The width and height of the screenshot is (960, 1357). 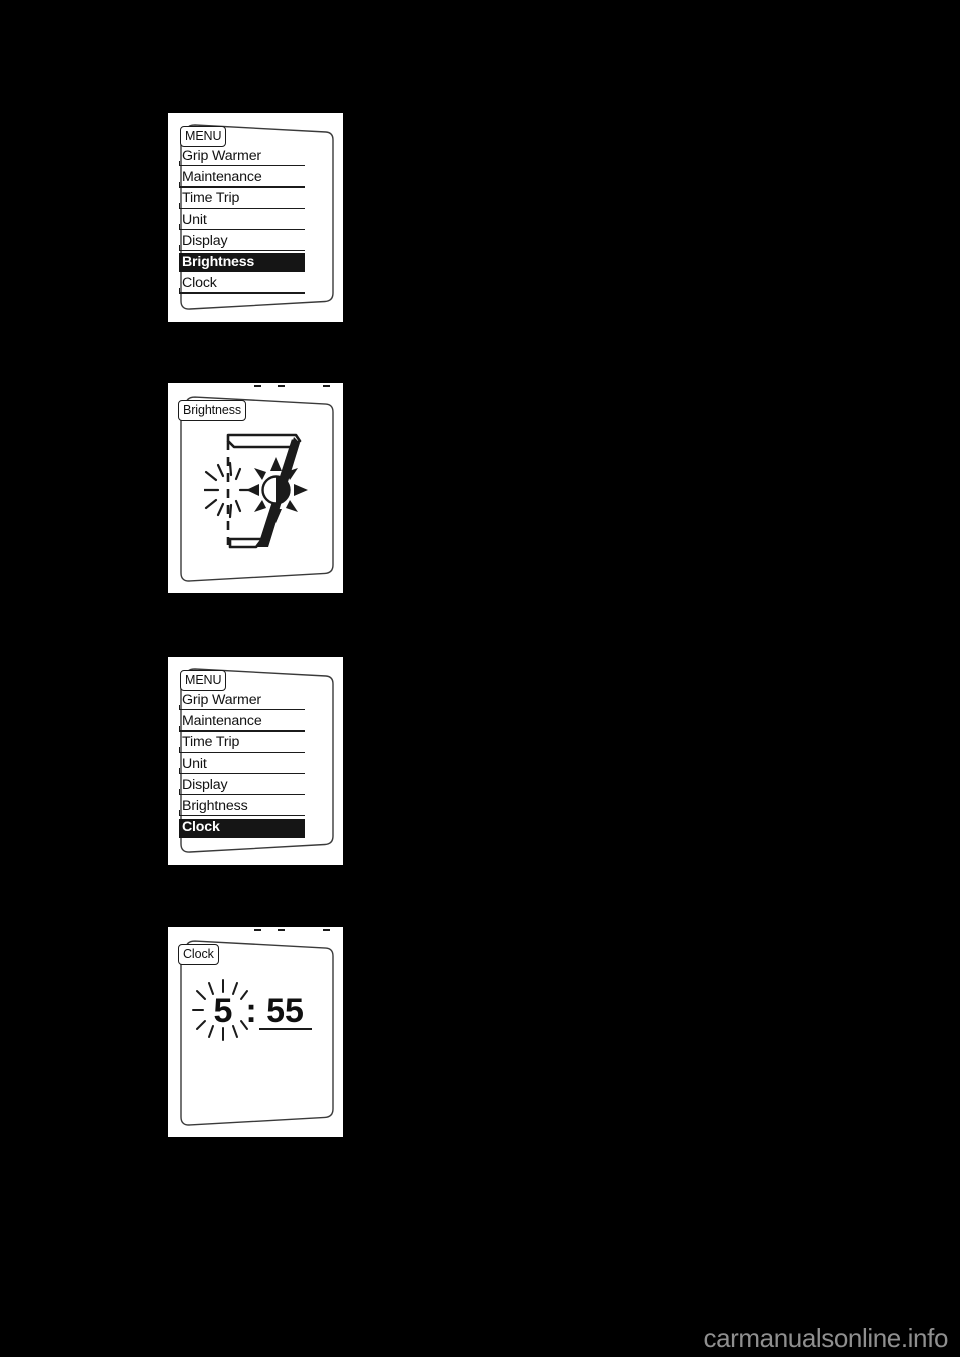 I want to click on menu-item-brightness-selected: Brightness, so click(x=244, y=263).